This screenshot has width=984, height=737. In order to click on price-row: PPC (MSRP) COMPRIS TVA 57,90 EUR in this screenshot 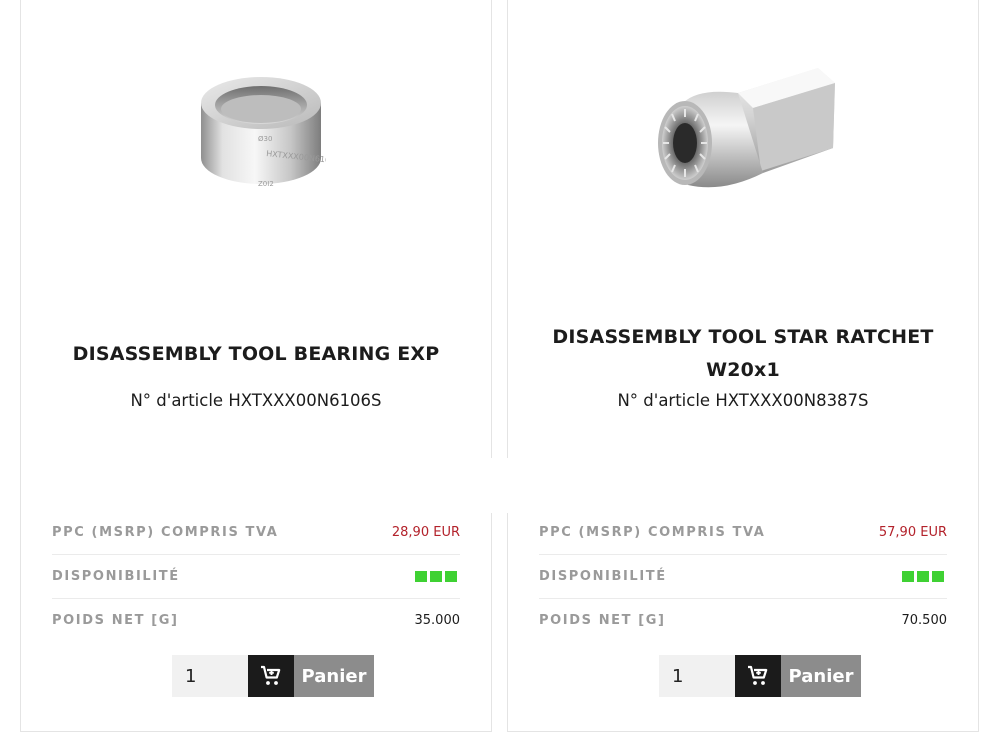, I will do `click(743, 533)`.